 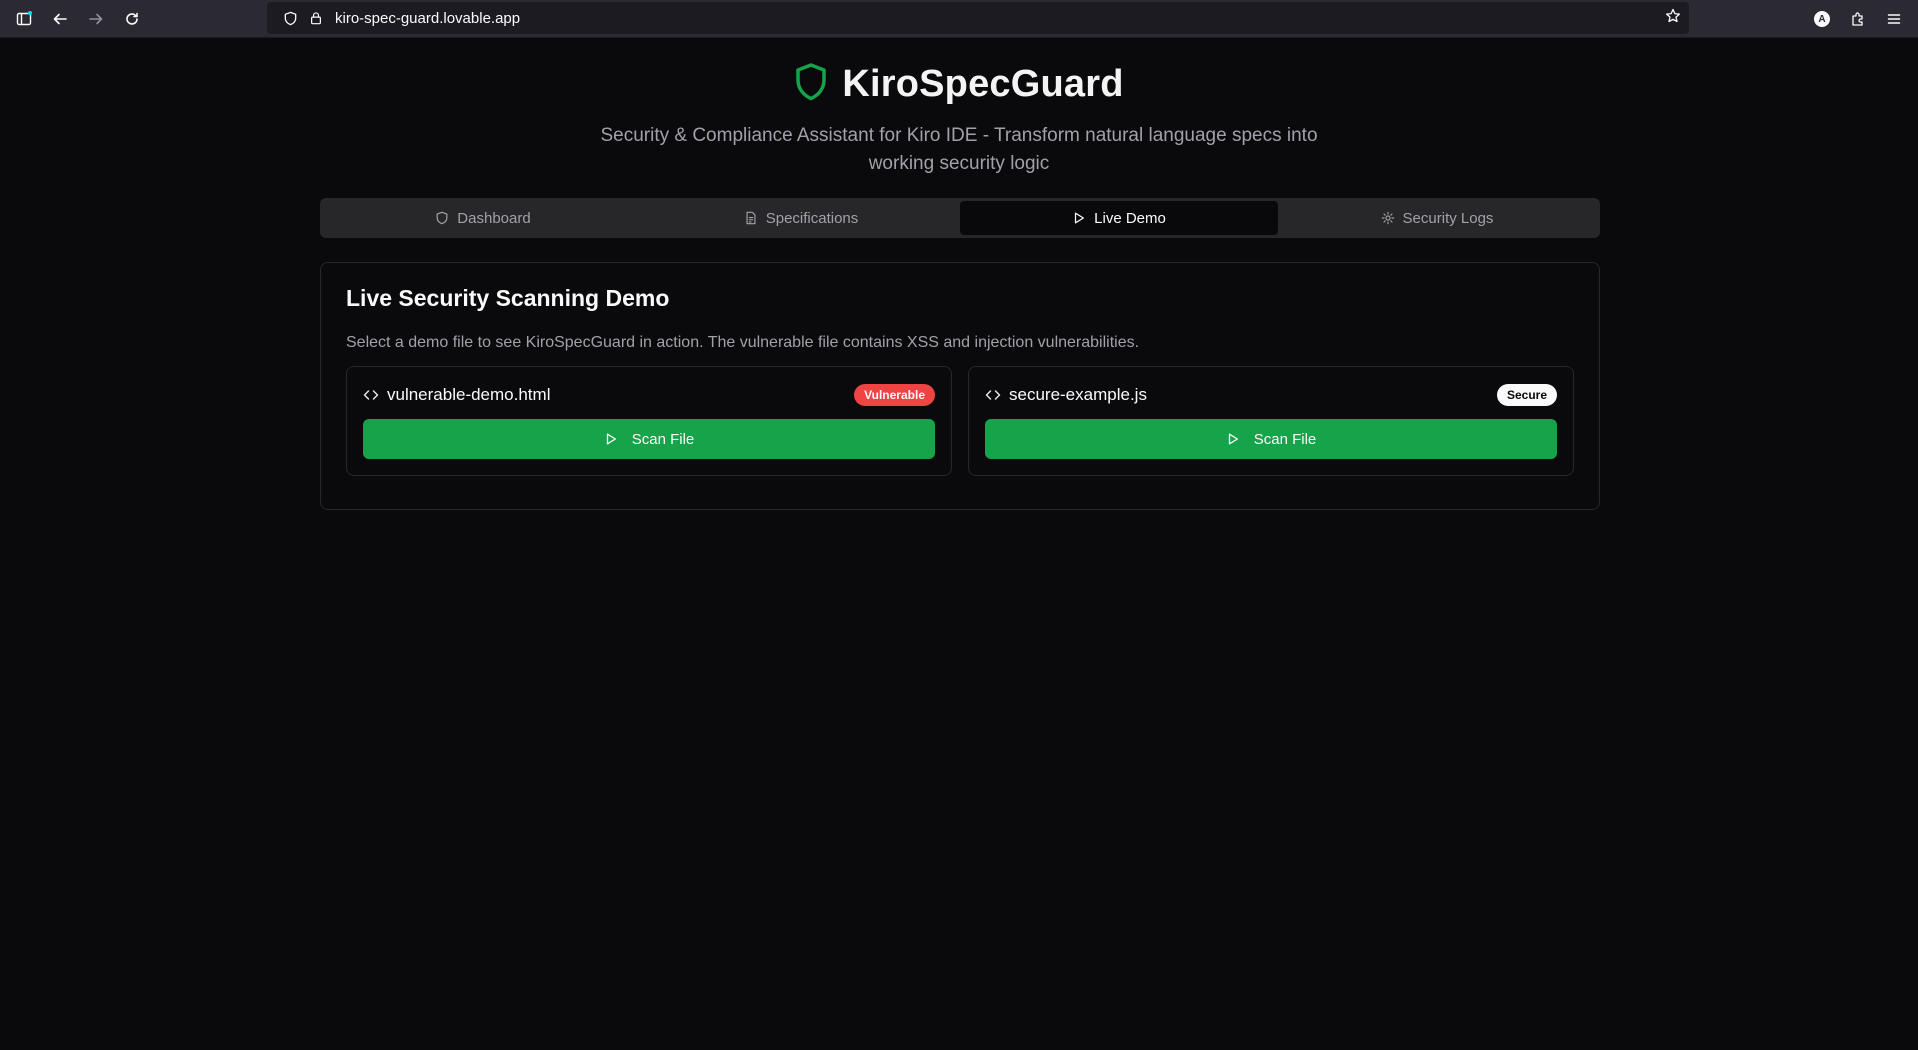 I want to click on tab-label: Security Logs, so click(x=1448, y=218).